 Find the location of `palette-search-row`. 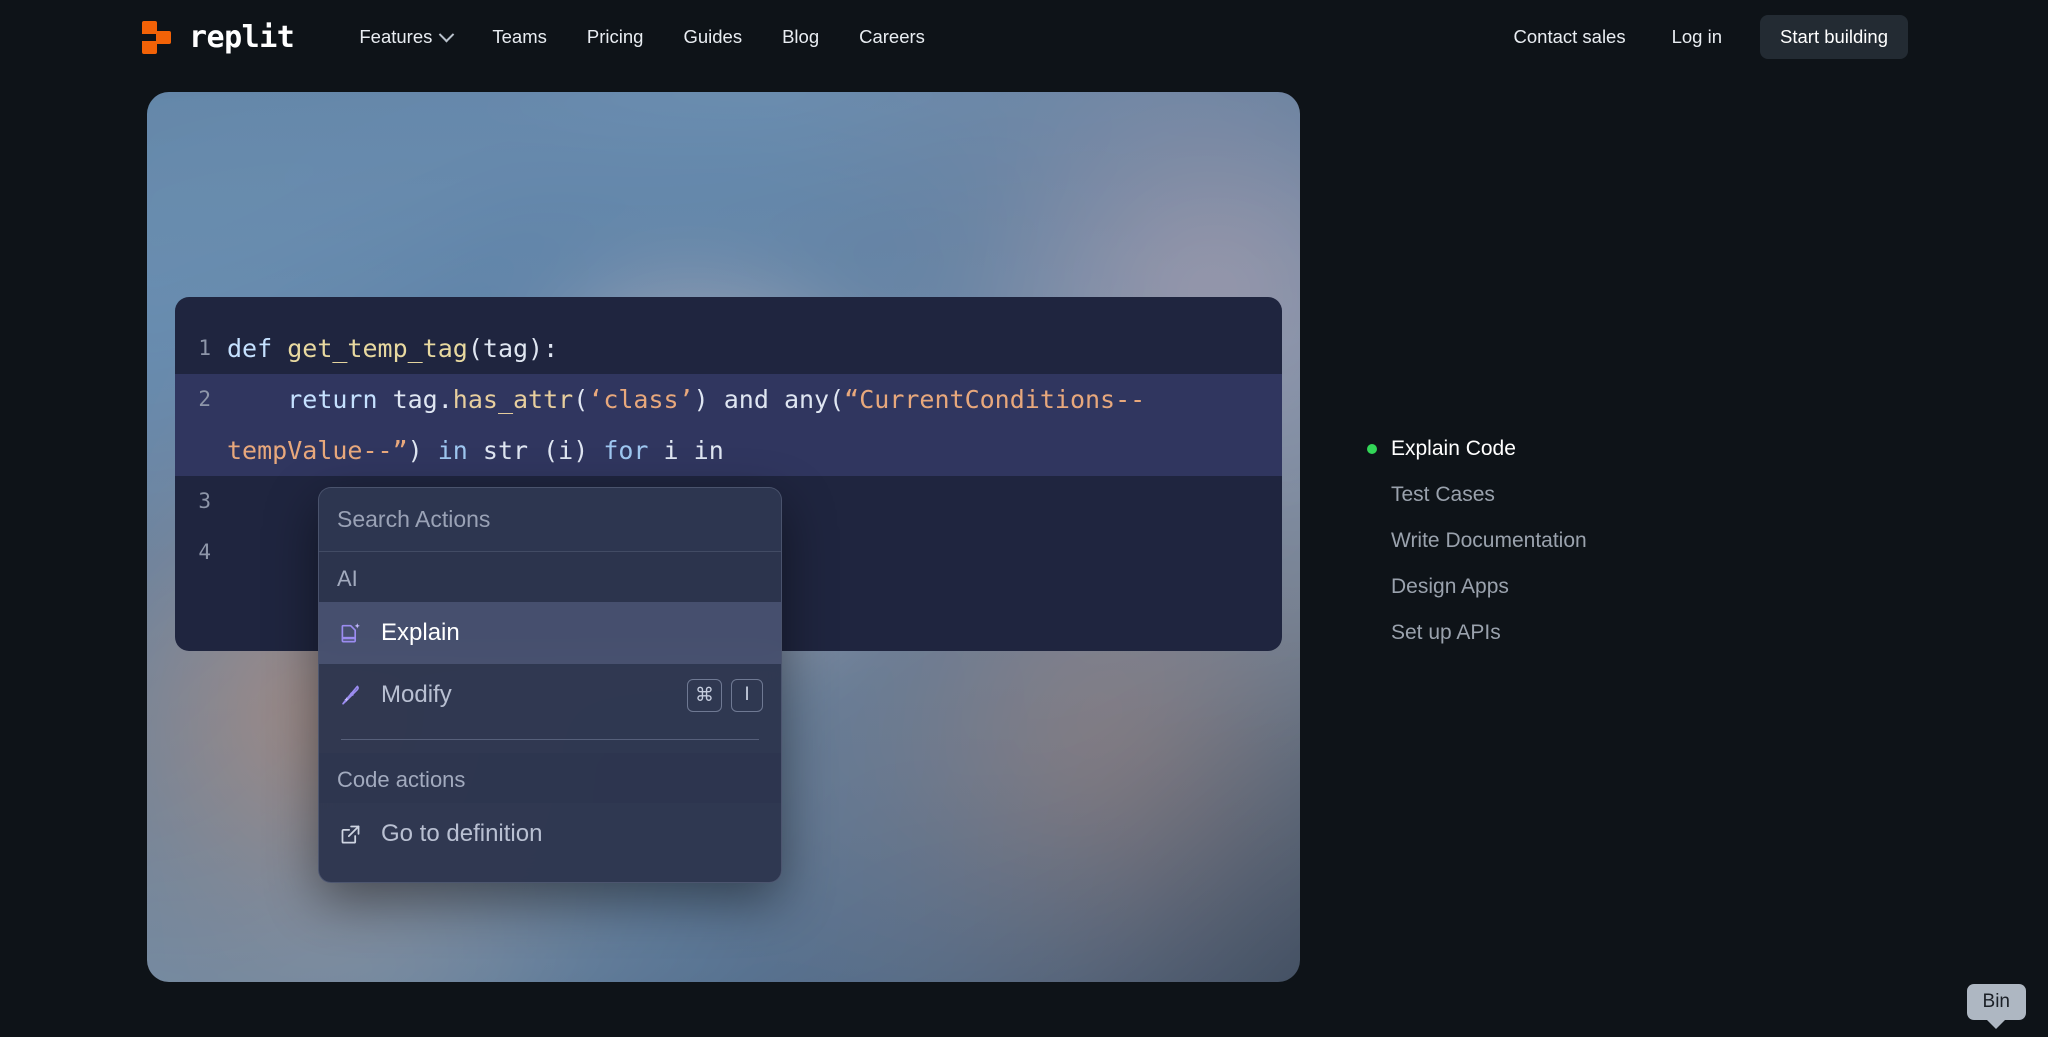

palette-search-row is located at coordinates (550, 520).